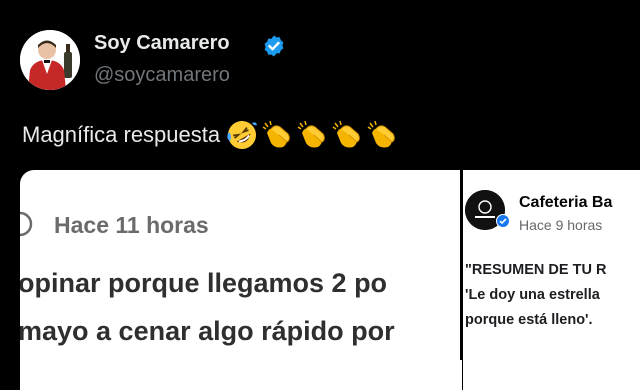  Describe the element at coordinates (532, 295) in the screenshot. I see `response-text-line: 'Le doy una estrella` at that location.